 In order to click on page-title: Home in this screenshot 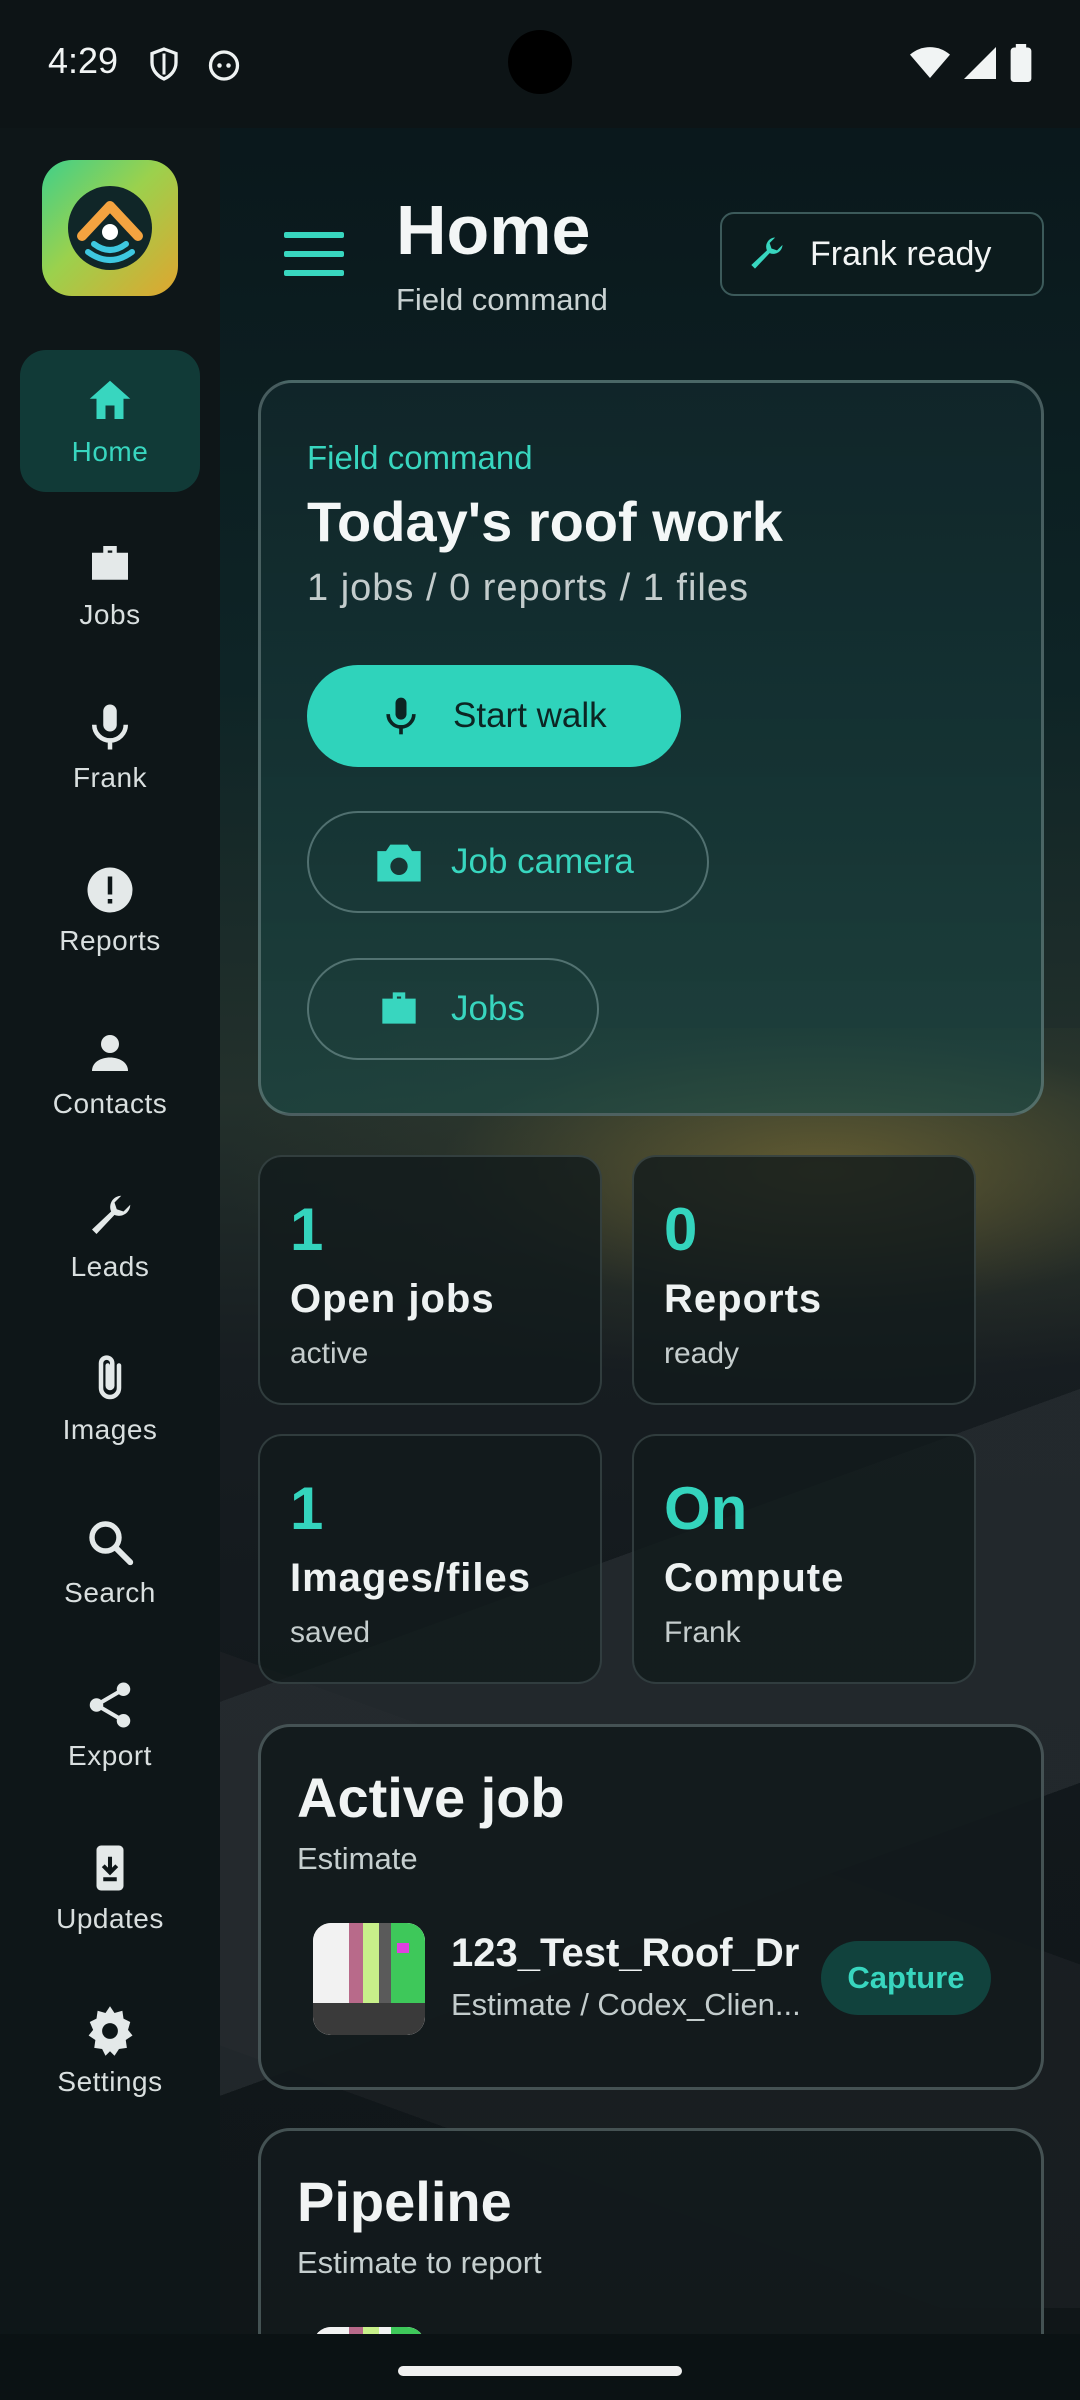, I will do `click(493, 230)`.